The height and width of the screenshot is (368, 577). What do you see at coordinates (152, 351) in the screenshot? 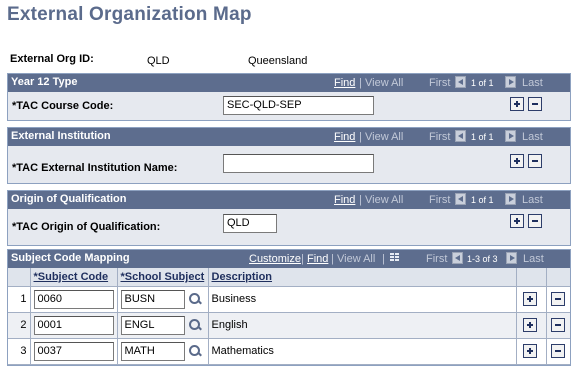
I see `school-subject-input: MATH` at bounding box center [152, 351].